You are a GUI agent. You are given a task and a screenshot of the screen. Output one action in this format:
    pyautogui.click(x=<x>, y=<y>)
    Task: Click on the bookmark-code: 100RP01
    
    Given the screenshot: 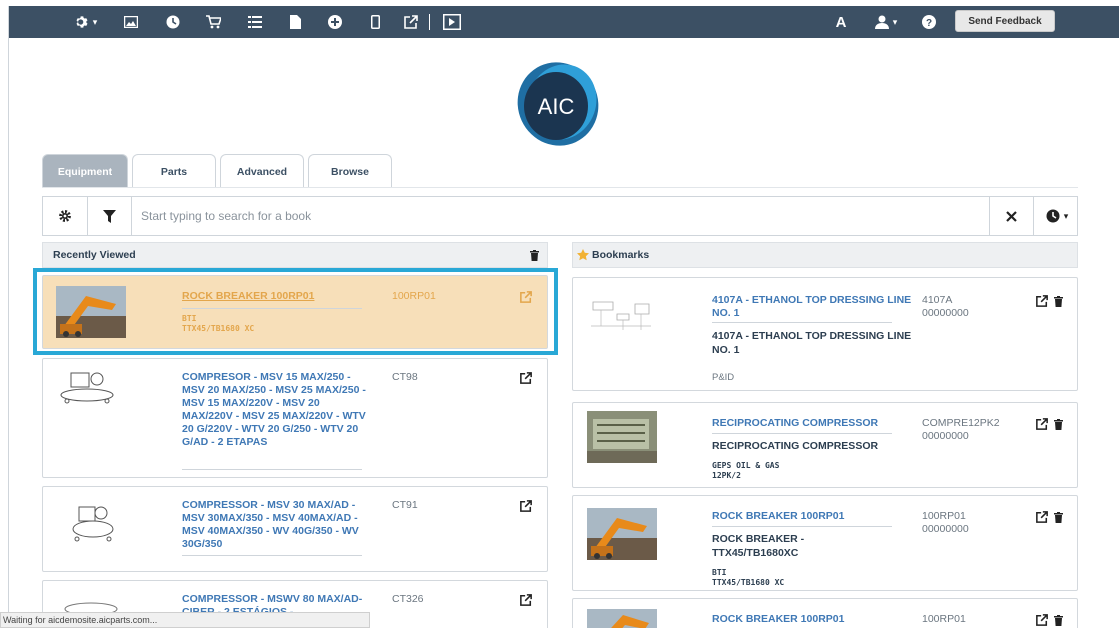 What is the action you would take?
    pyautogui.click(x=944, y=619)
    